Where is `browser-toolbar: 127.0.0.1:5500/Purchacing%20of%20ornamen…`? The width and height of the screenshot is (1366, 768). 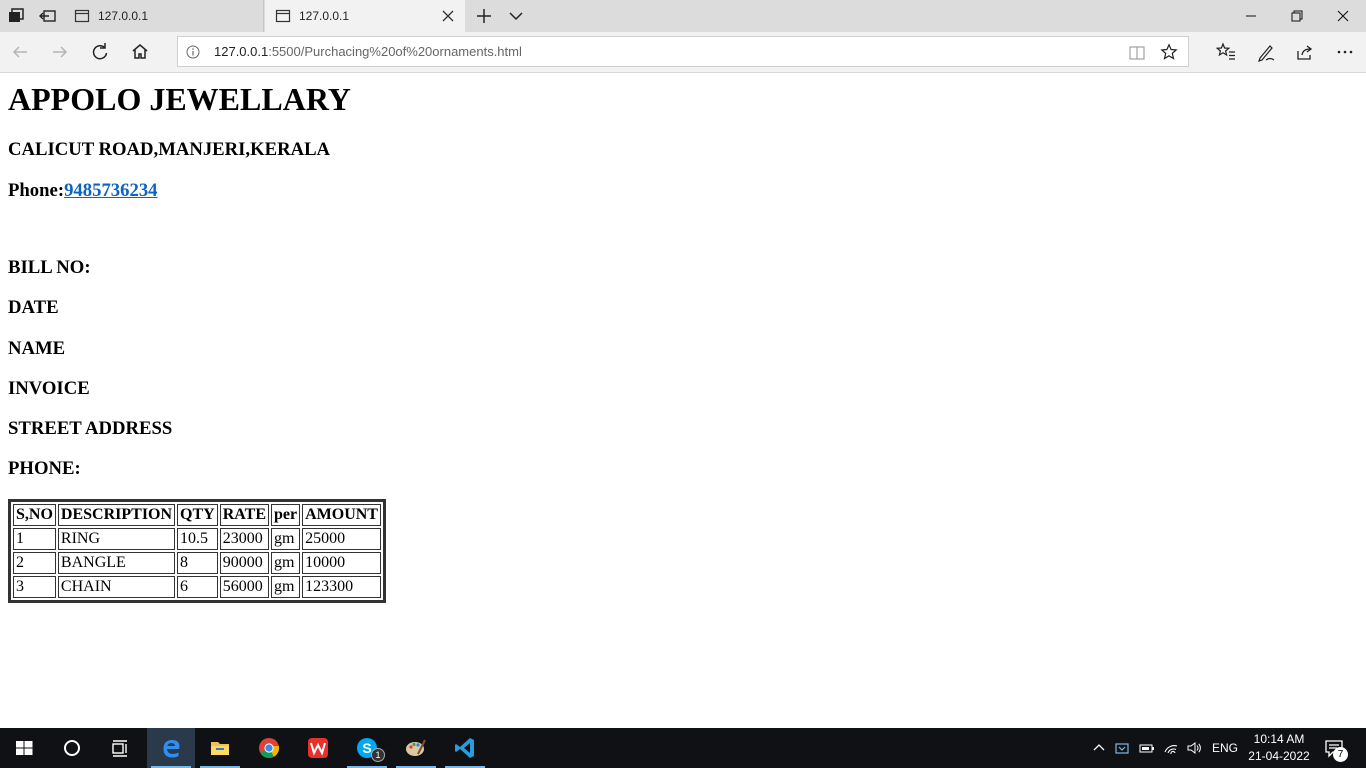
browser-toolbar: 127.0.0.1:5500/Purchacing%20of%20ornamen… is located at coordinates (683, 52).